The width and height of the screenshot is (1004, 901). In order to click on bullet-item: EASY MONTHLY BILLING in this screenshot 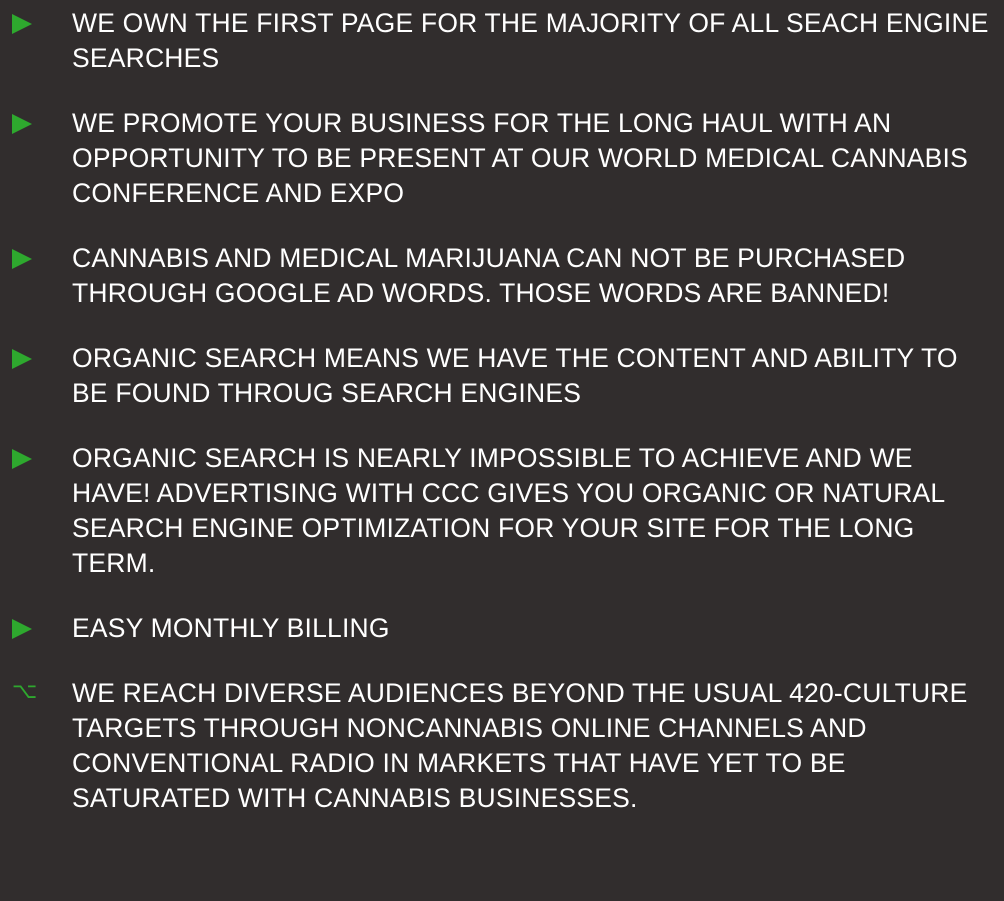, I will do `click(502, 628)`.